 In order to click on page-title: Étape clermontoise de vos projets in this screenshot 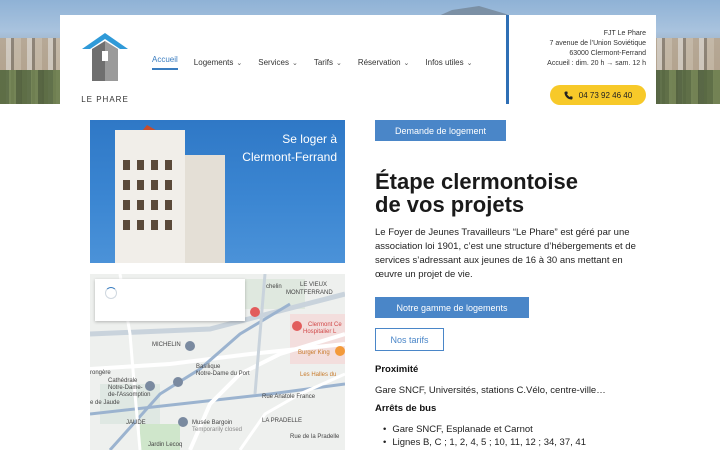, I will do `click(520, 193)`.